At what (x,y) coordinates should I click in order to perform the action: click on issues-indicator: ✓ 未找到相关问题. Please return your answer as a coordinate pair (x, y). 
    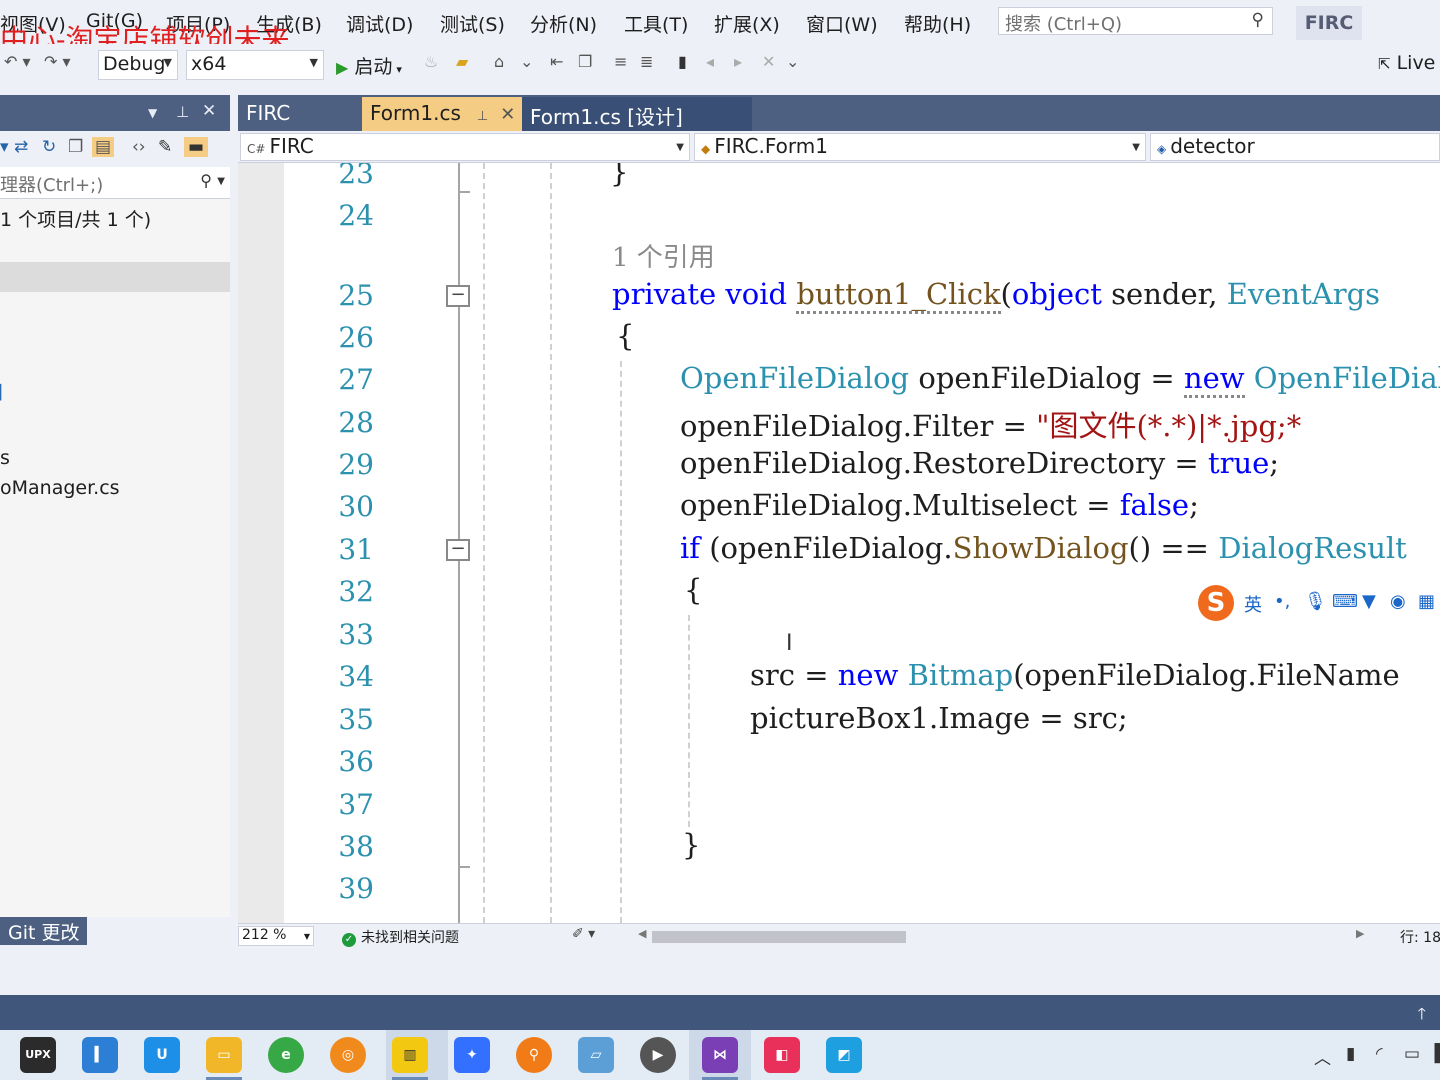
    Looking at the image, I should click on (400, 937).